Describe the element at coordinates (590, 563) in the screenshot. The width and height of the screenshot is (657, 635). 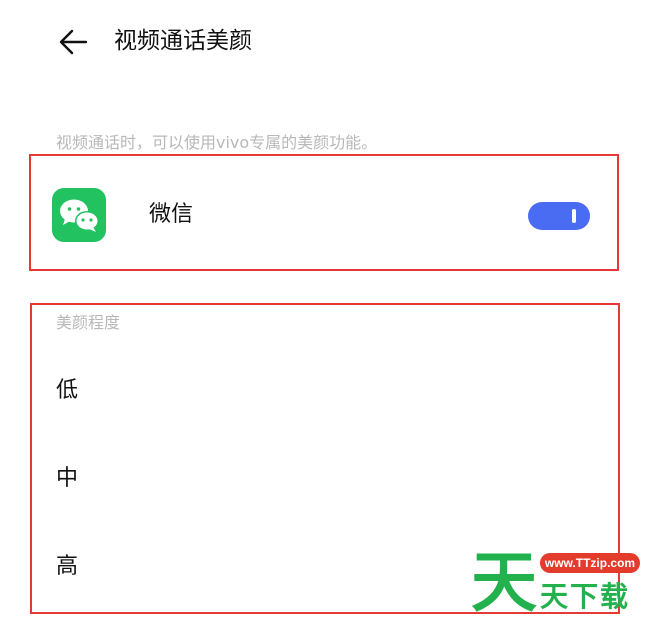
I see `watermark-url: www.TTzip.com` at that location.